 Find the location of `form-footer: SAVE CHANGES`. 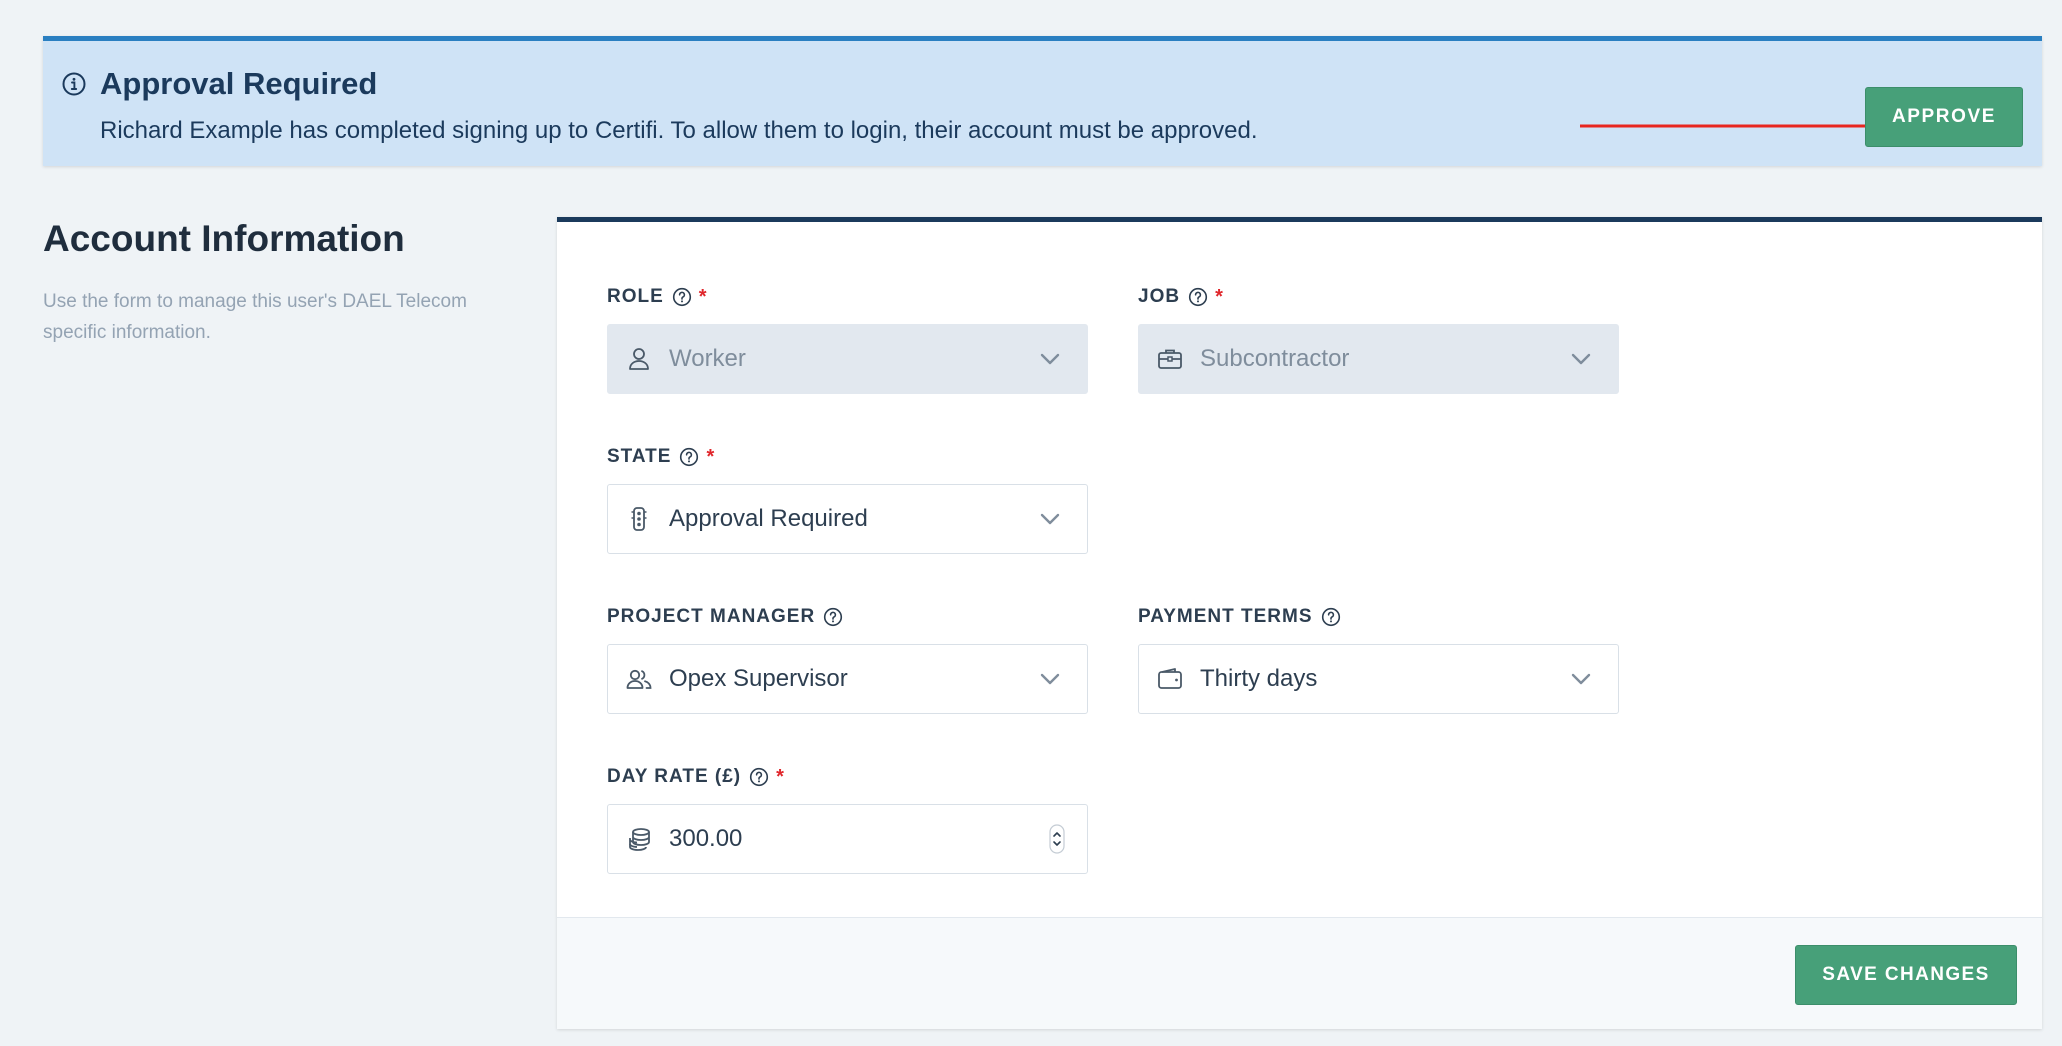

form-footer: SAVE CHANGES is located at coordinates (1299, 973).